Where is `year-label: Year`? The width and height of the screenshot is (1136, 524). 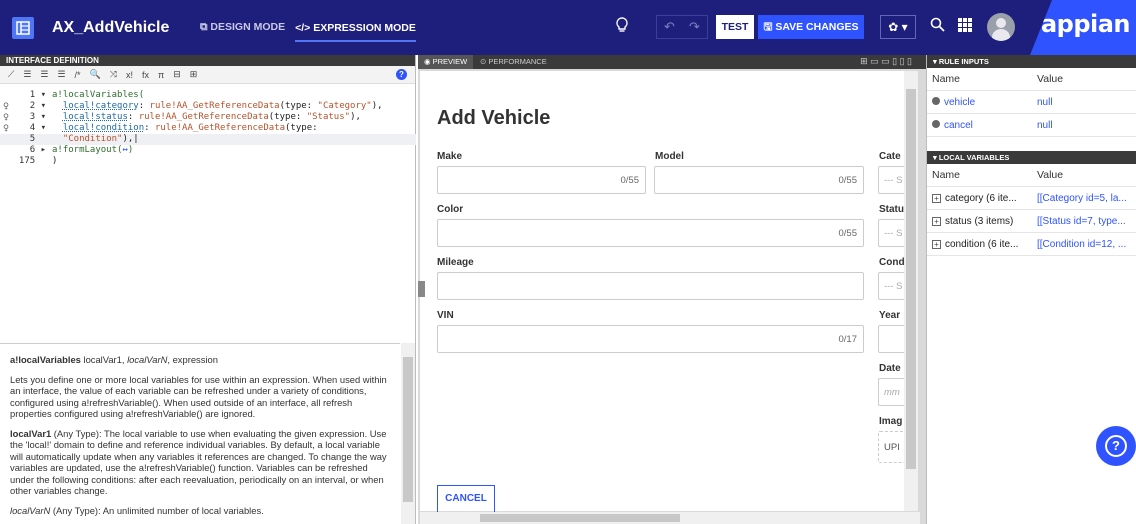
year-label: Year is located at coordinates (890, 315).